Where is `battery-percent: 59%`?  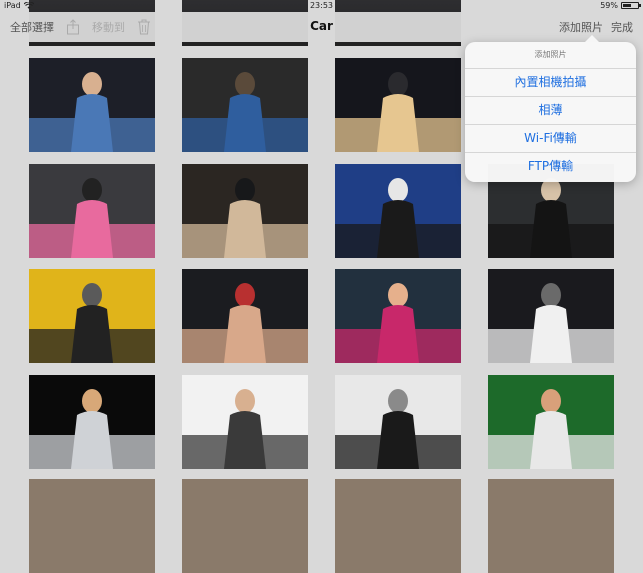 battery-percent: 59% is located at coordinates (609, 5).